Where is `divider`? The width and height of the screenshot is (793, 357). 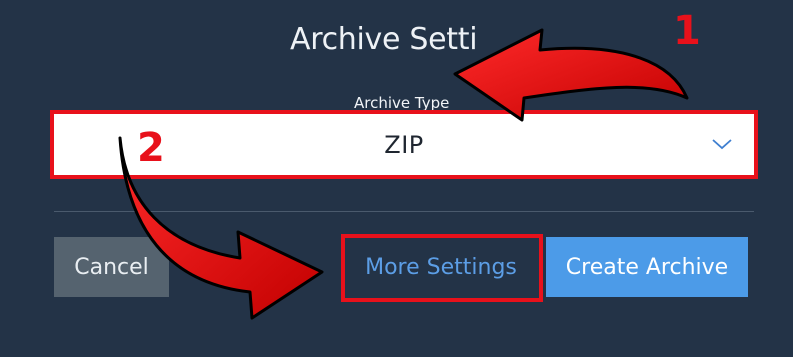 divider is located at coordinates (404, 211).